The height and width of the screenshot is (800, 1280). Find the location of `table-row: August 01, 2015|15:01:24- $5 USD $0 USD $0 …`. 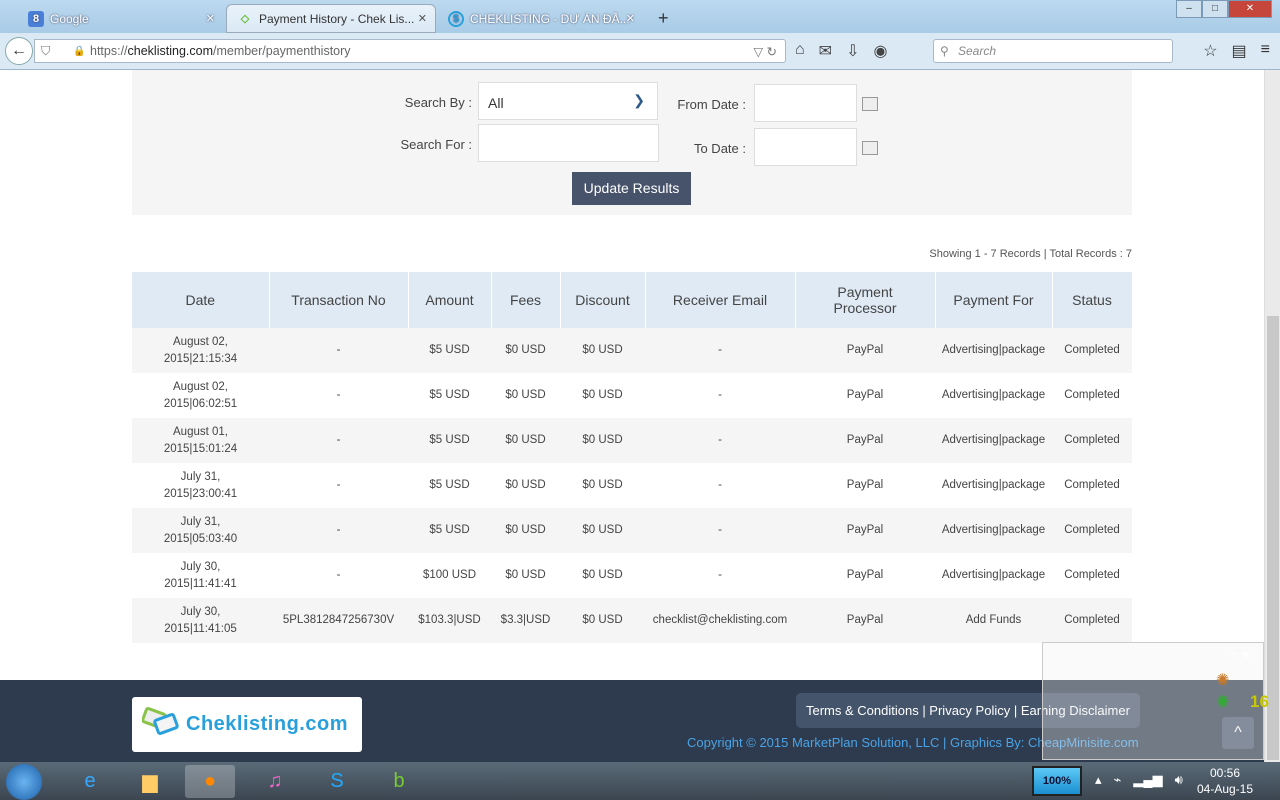

table-row: August 01, 2015|15:01:24- $5 USD $0 USD $0 … is located at coordinates (632, 440).